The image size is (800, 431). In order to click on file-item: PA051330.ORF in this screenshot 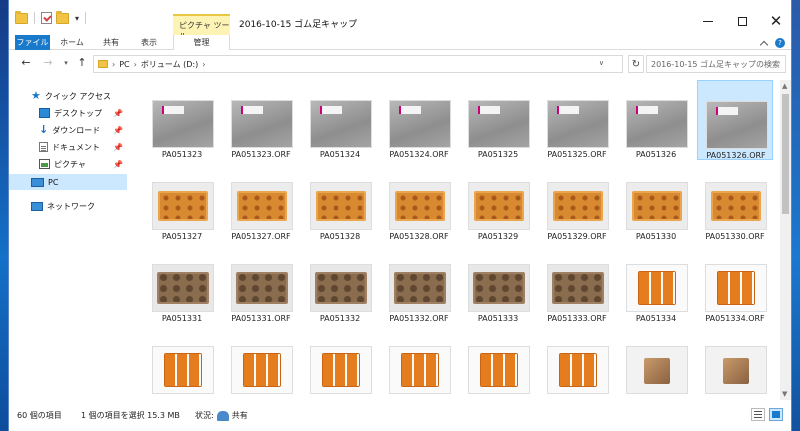, I will do `click(735, 202)`.